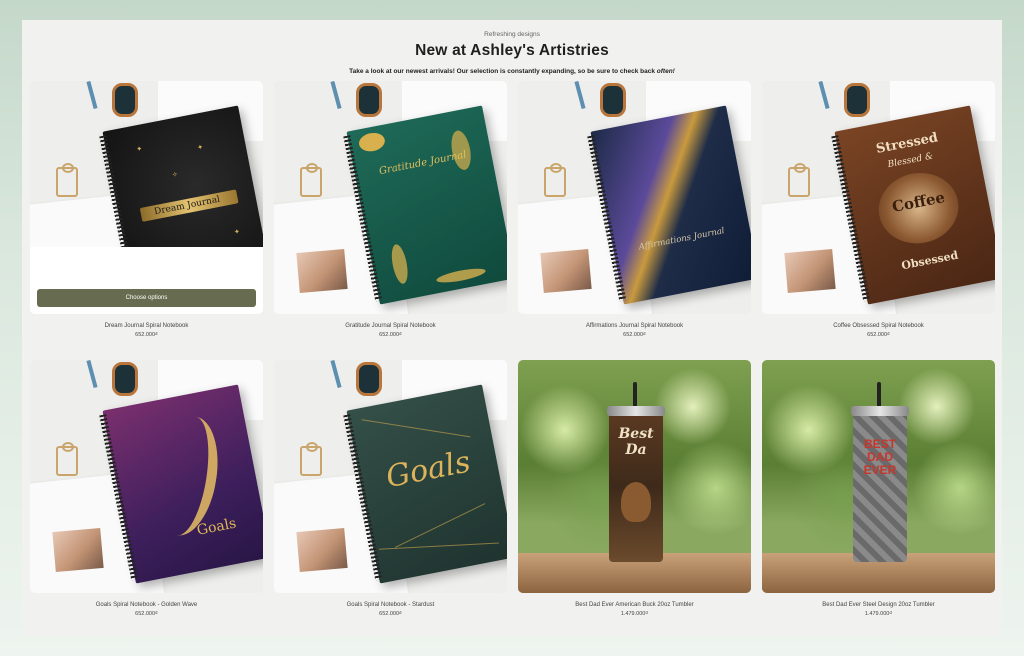 The height and width of the screenshot is (656, 1024). I want to click on subtitle-emphasis: often!, so click(665, 71).